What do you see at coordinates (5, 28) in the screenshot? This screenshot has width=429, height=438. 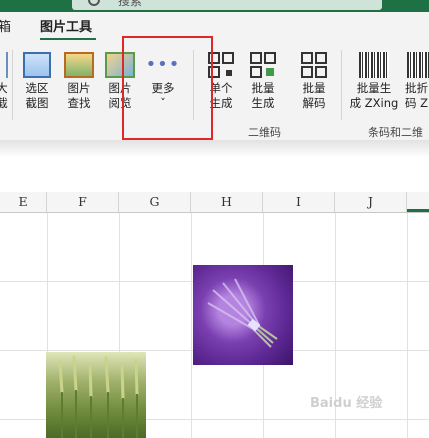 I see `tab-toolbox: 箱` at bounding box center [5, 28].